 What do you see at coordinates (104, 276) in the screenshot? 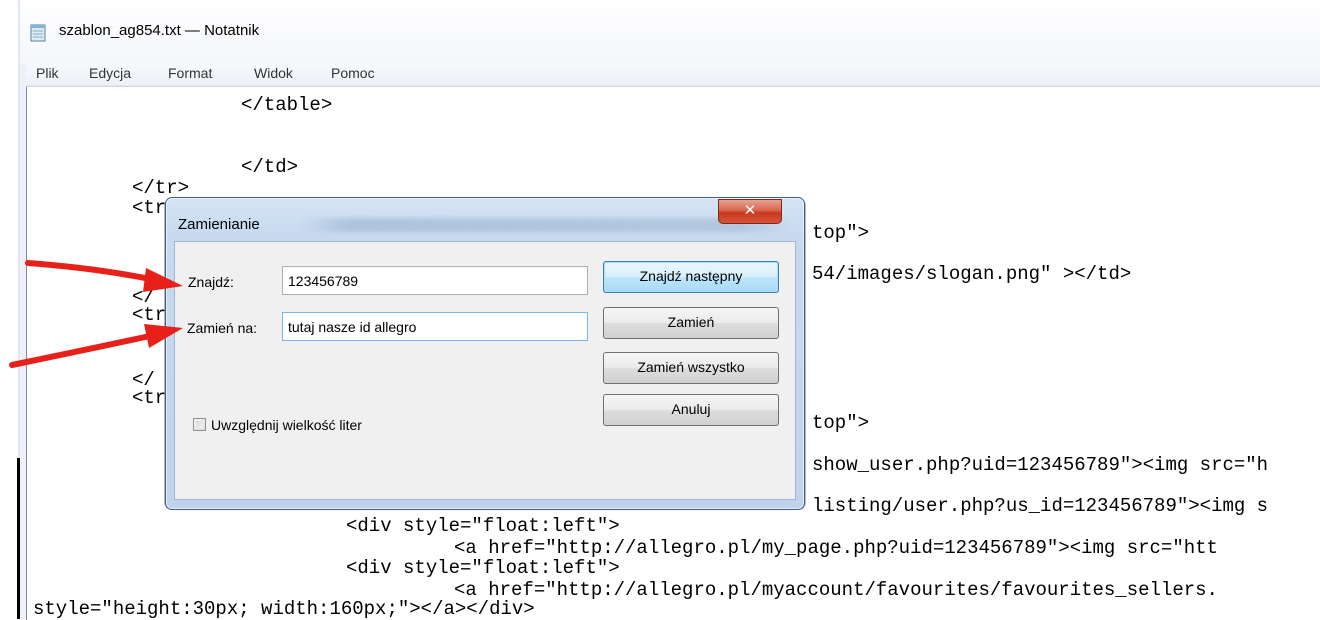
I see `arrow-to-find-field` at bounding box center [104, 276].